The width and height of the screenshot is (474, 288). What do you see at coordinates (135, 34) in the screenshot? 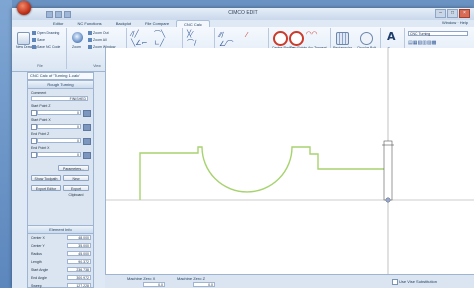
I see `line-tools-icon: ⁄∕╱` at bounding box center [135, 34].